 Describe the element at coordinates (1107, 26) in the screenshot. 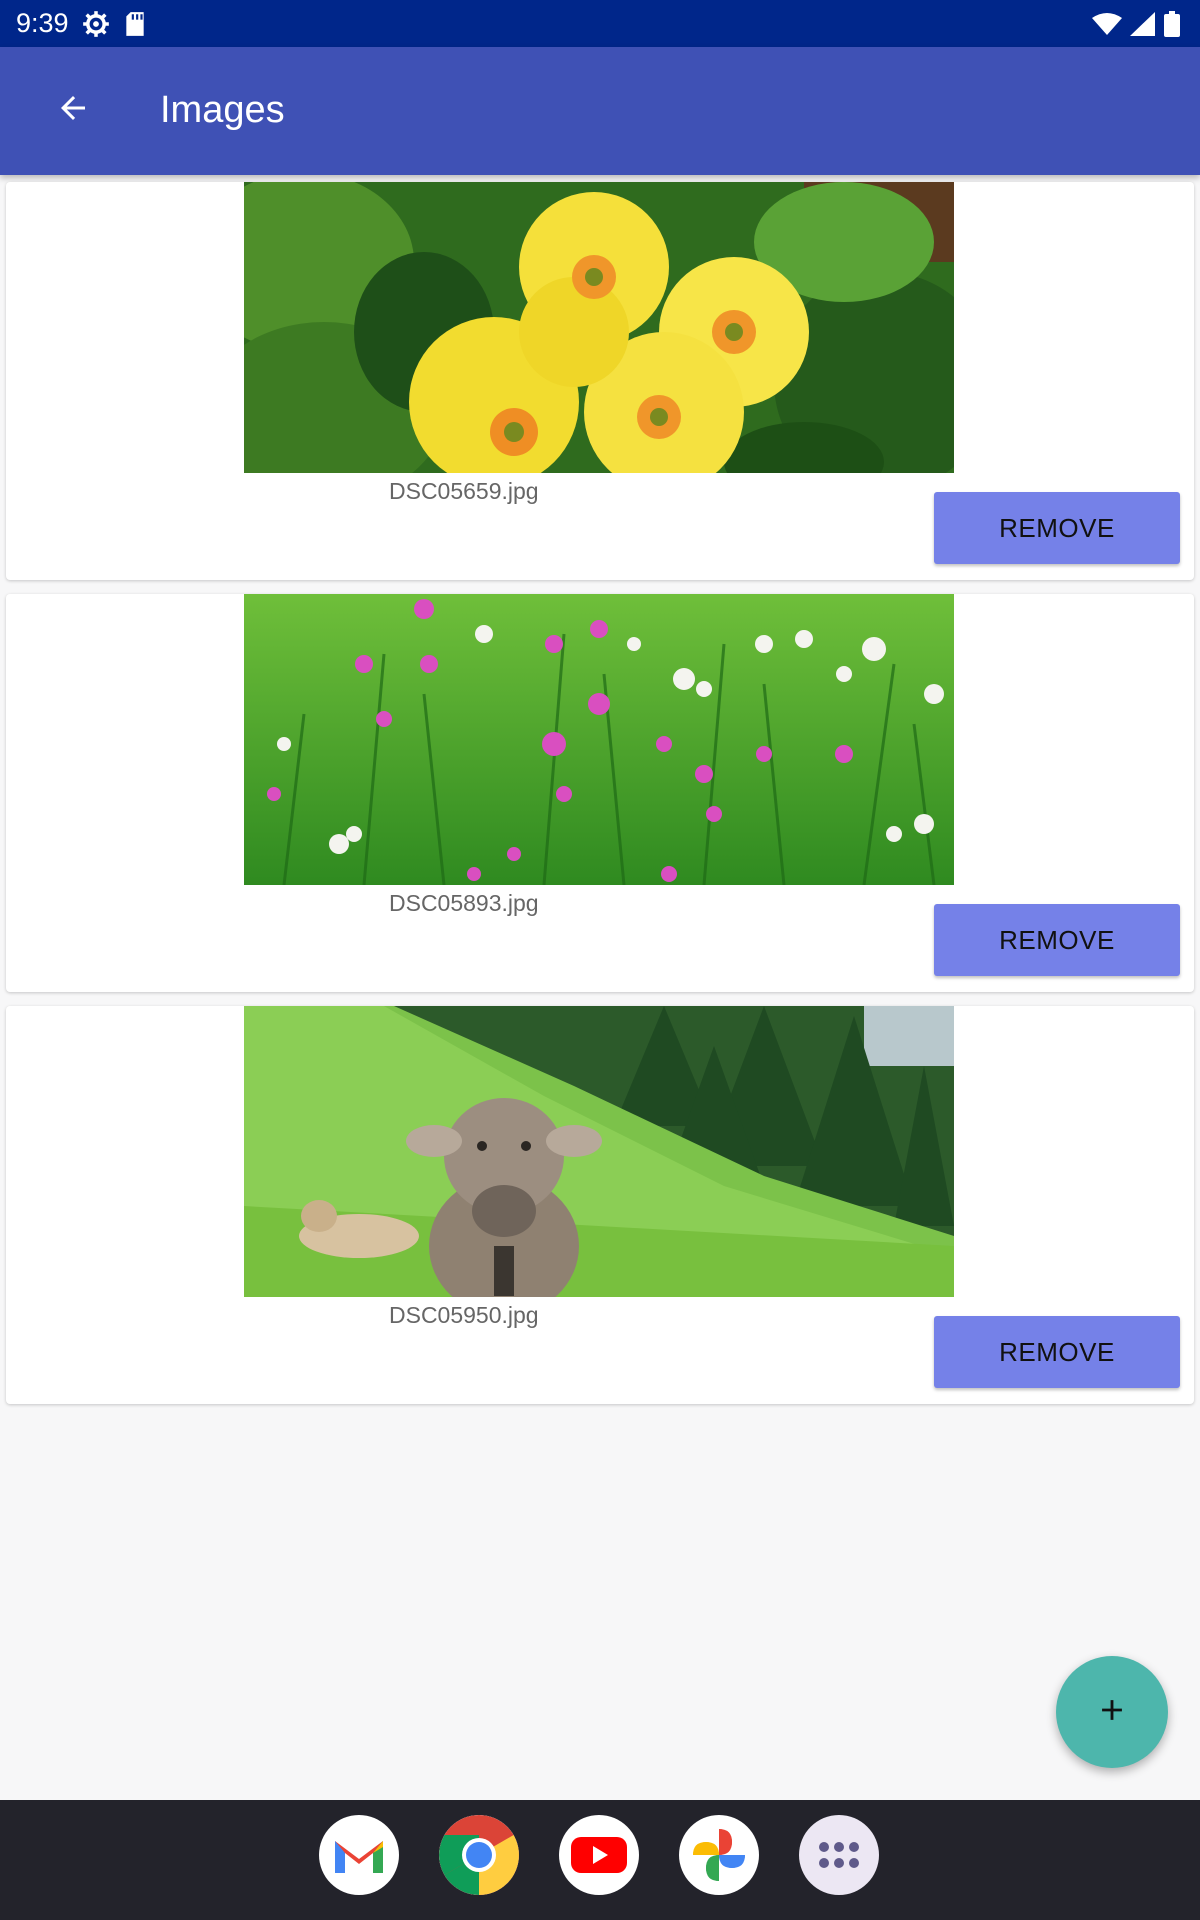

I see `wifi-icon` at that location.